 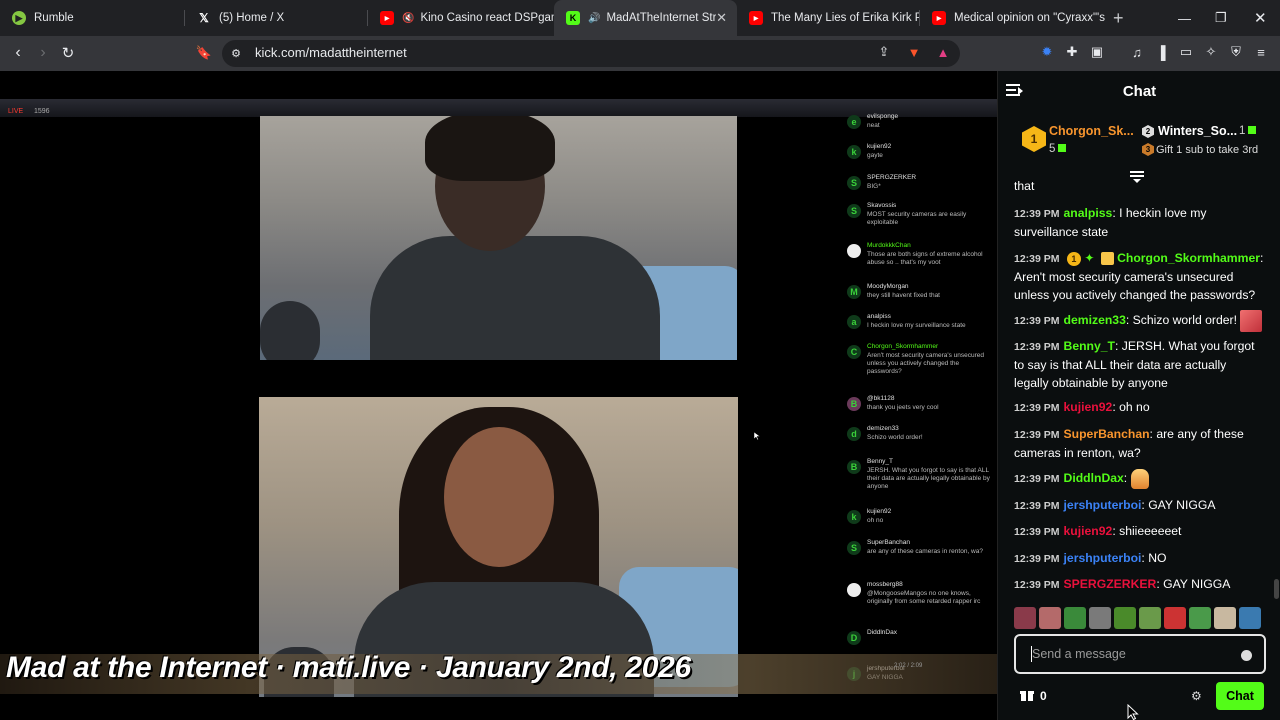 What do you see at coordinates (884, 52) in the screenshot?
I see `share-icon: ⇪` at bounding box center [884, 52].